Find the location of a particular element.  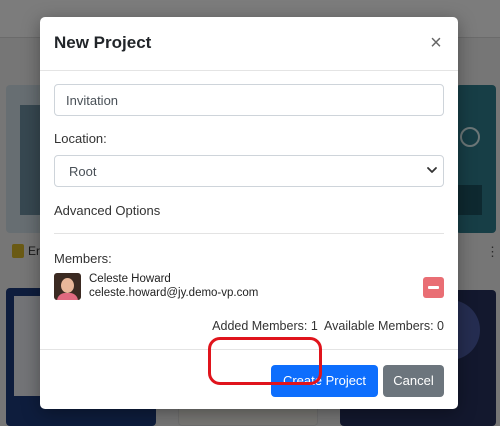

minus-icon is located at coordinates (433, 287).